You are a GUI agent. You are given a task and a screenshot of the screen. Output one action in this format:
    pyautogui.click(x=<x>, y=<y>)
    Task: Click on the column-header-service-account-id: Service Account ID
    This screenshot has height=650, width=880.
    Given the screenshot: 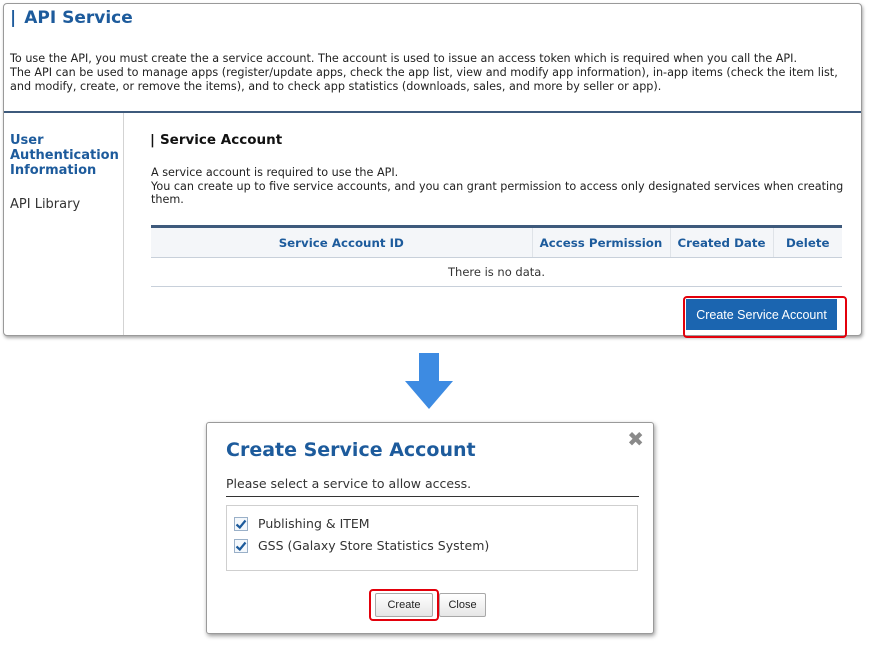 What is the action you would take?
    pyautogui.click(x=342, y=241)
    